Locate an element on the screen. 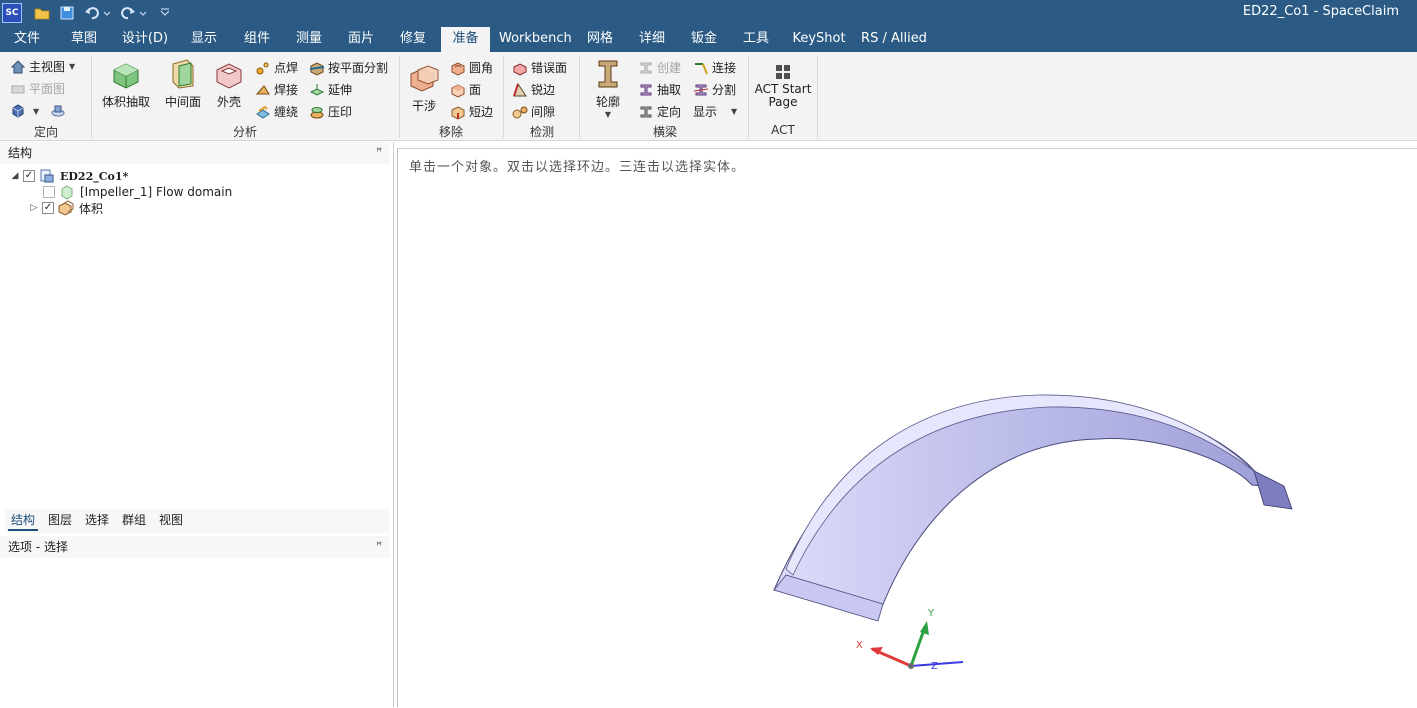  short-edges-button: 短边 is located at coordinates (471, 111).